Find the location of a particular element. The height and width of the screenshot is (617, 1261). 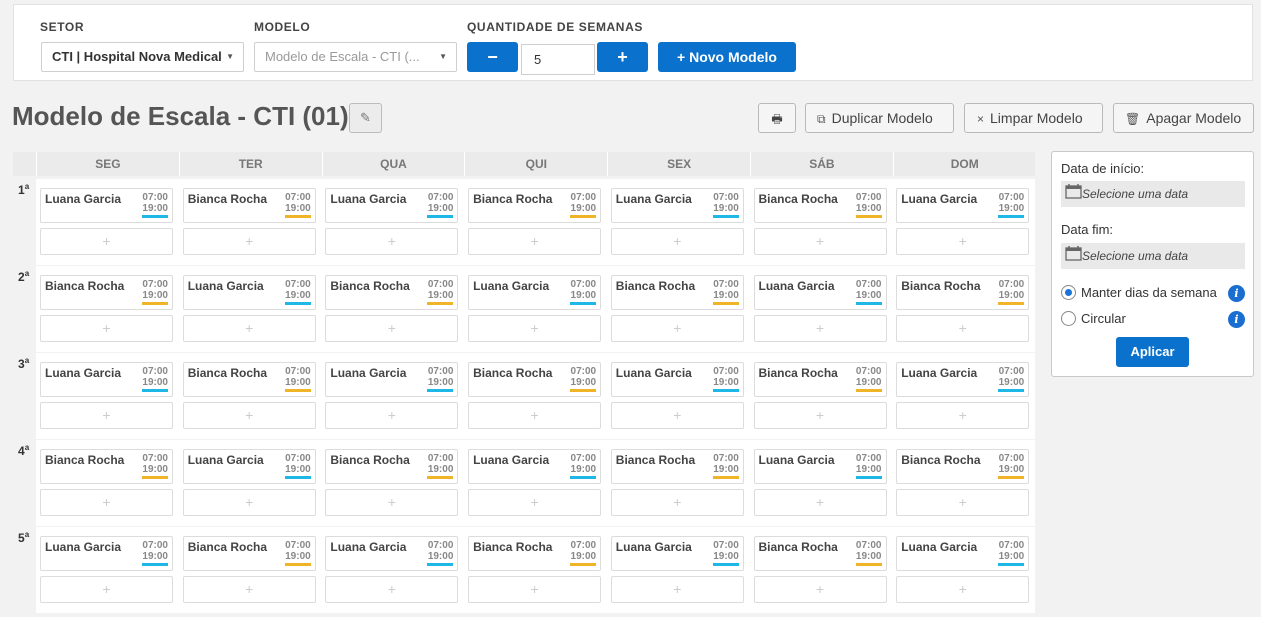

shift-person-name: Luana Garcia is located at coordinates (939, 547).